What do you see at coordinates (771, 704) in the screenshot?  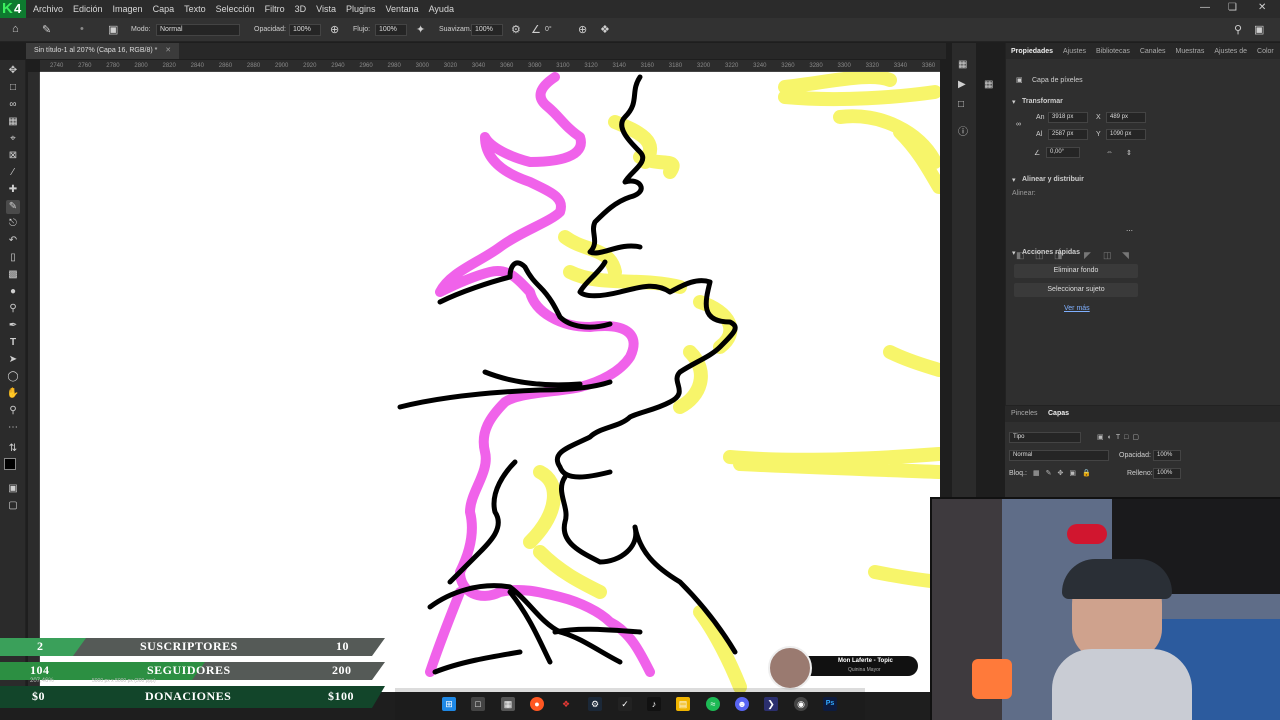 I see `vscode-icon: ❯` at bounding box center [771, 704].